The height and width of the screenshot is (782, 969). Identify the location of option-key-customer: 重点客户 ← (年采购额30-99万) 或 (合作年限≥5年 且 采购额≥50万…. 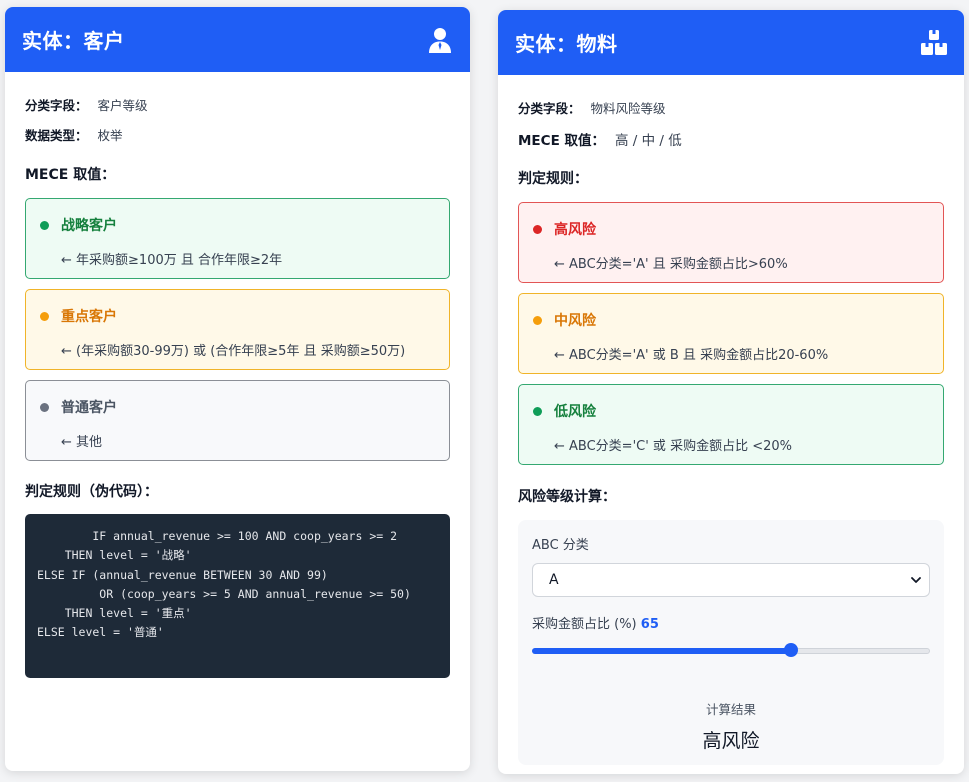
(237, 329).